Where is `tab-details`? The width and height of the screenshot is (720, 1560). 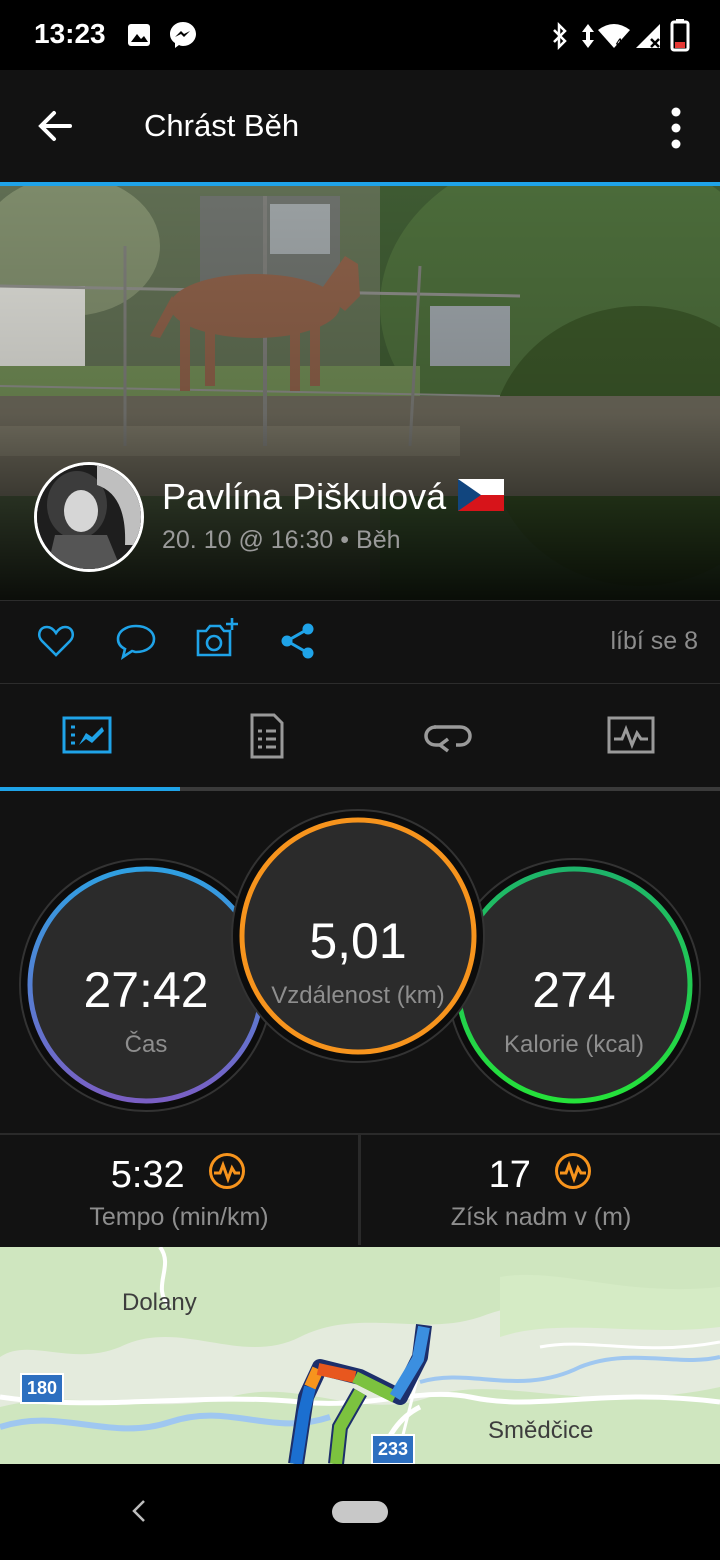 tab-details is located at coordinates (270, 735).